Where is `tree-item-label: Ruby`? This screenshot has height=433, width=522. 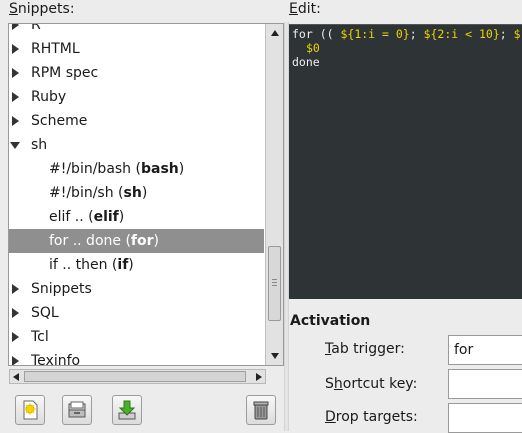 tree-item-label: Ruby is located at coordinates (49, 97).